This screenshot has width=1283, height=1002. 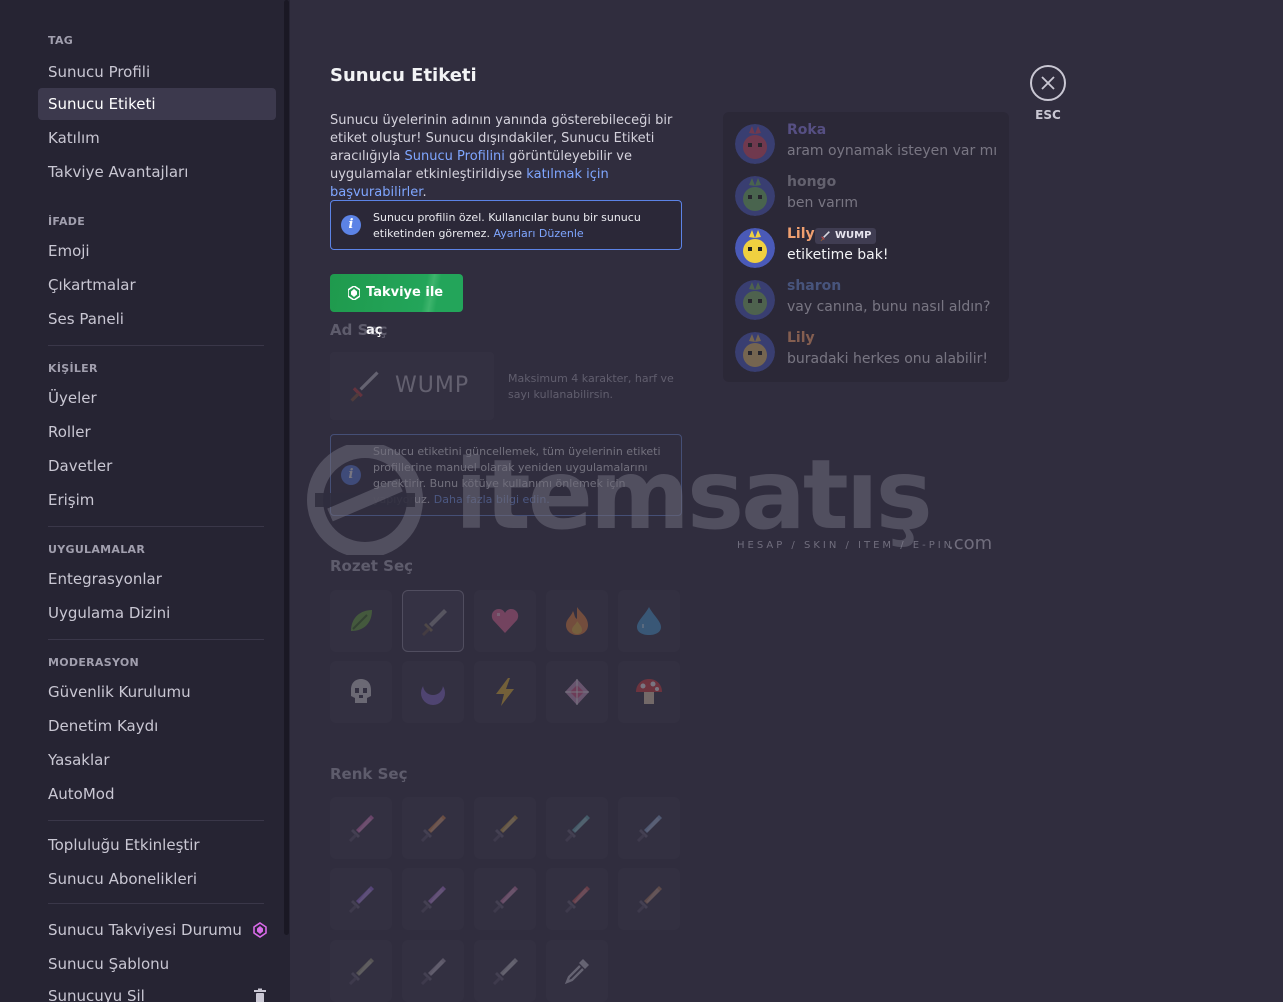 I want to click on chat-username: Roka, so click(x=807, y=130).